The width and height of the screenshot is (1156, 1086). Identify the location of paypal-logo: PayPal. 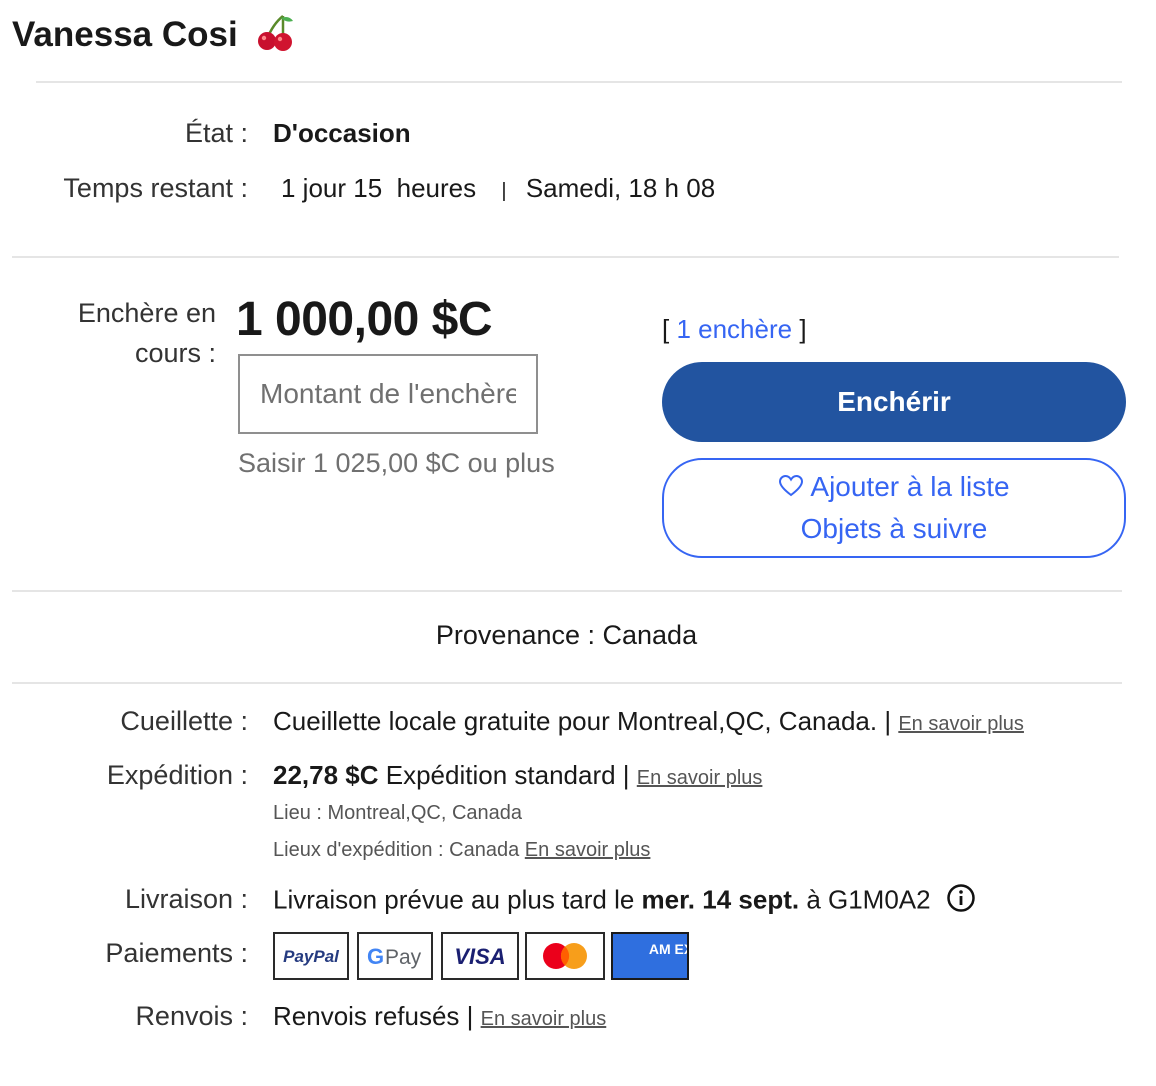
(311, 956).